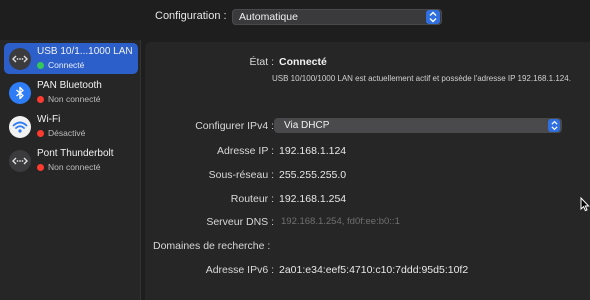  I want to click on subnet-mask-value: 255.255.255.0, so click(313, 175).